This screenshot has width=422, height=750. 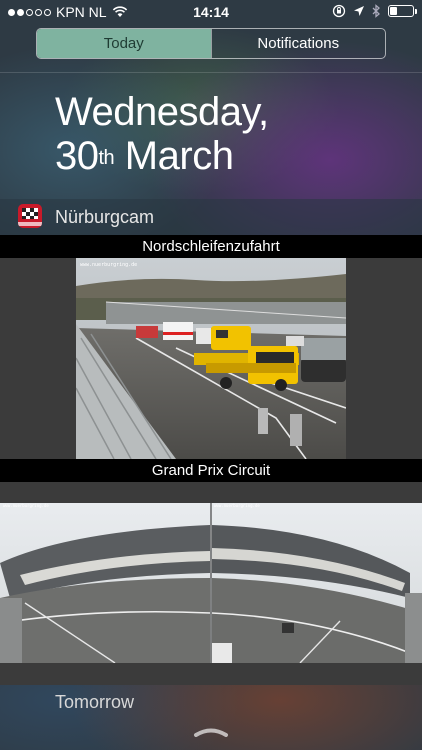 I want to click on bluetooth-icon, so click(x=376, y=11).